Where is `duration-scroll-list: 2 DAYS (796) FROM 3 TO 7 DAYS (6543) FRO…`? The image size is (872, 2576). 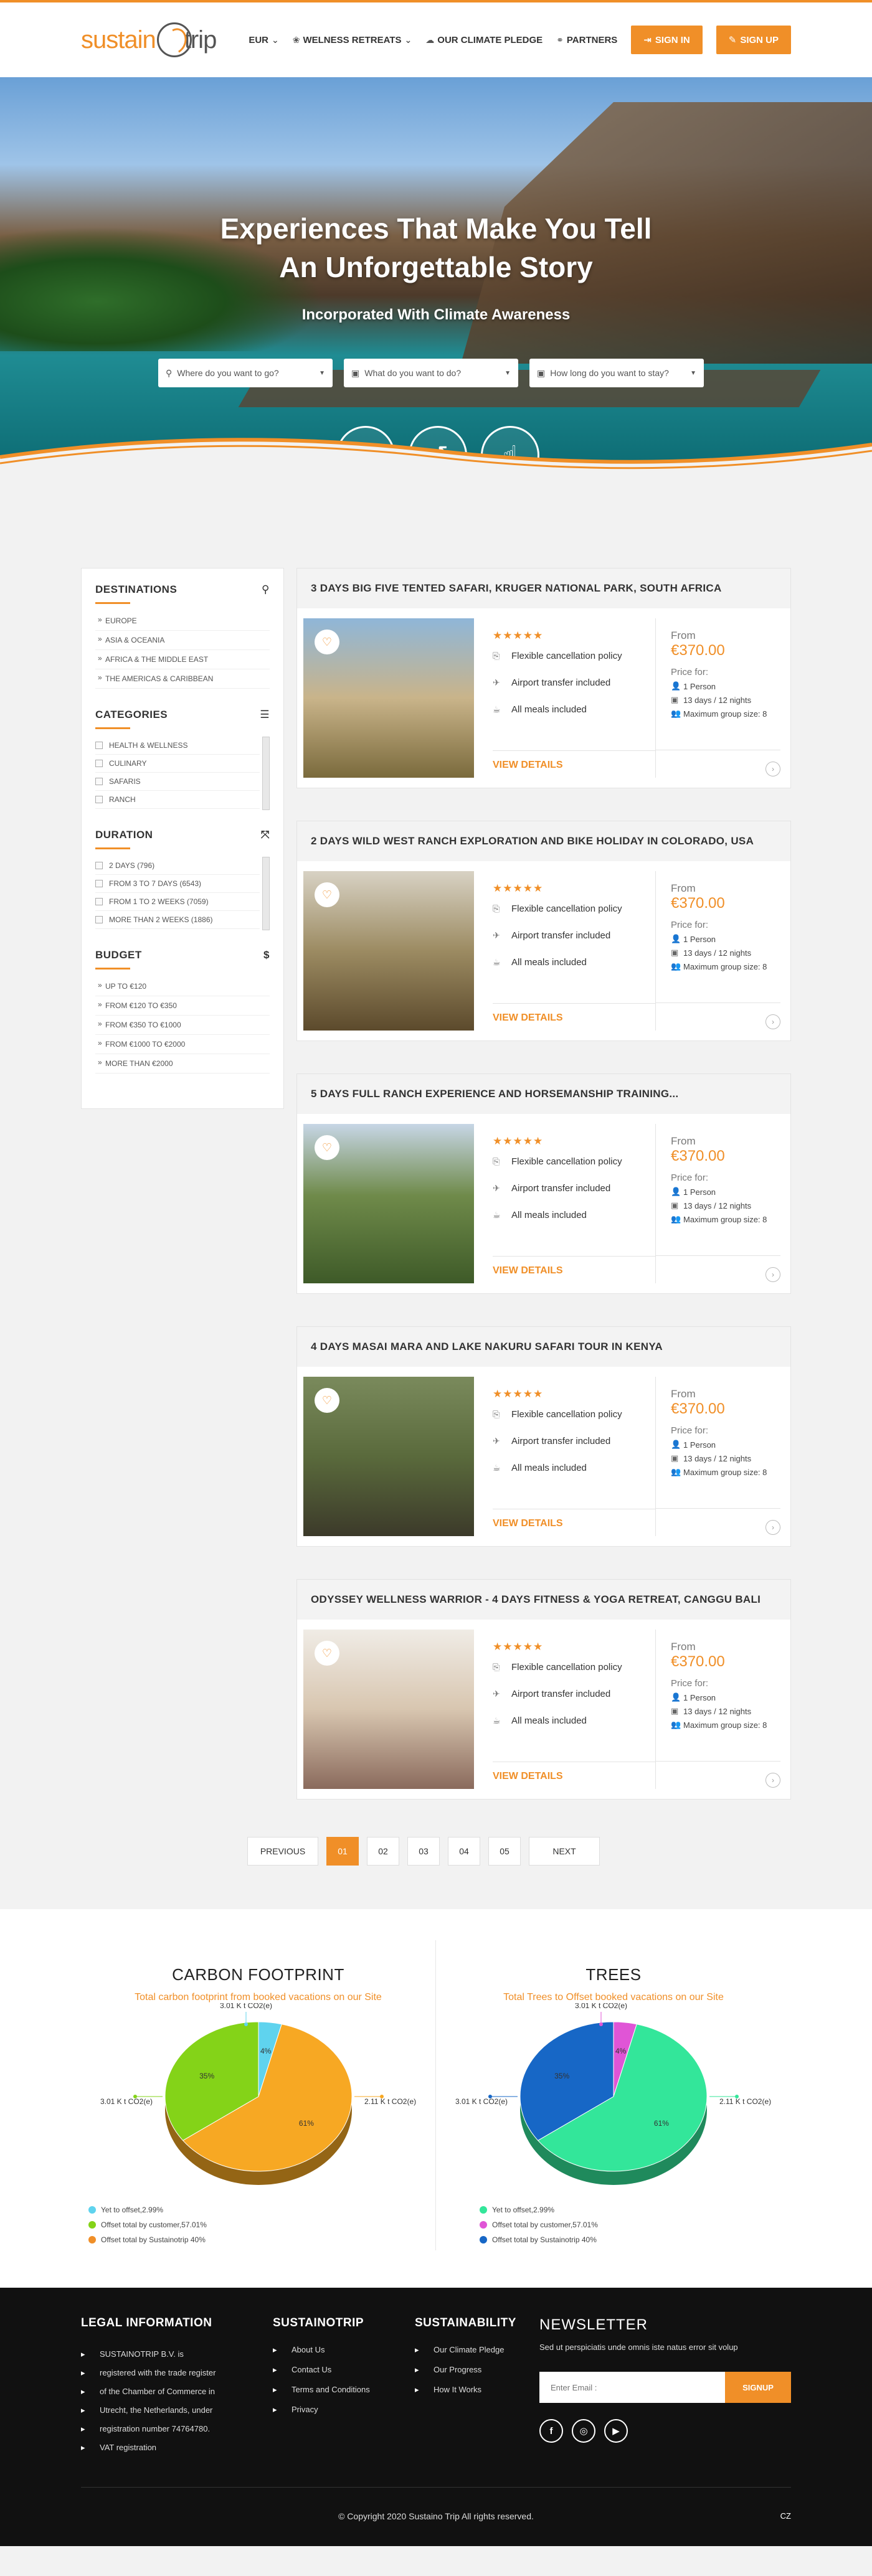 duration-scroll-list: 2 DAYS (796) FROM 3 TO 7 DAYS (6543) FRO… is located at coordinates (182, 893).